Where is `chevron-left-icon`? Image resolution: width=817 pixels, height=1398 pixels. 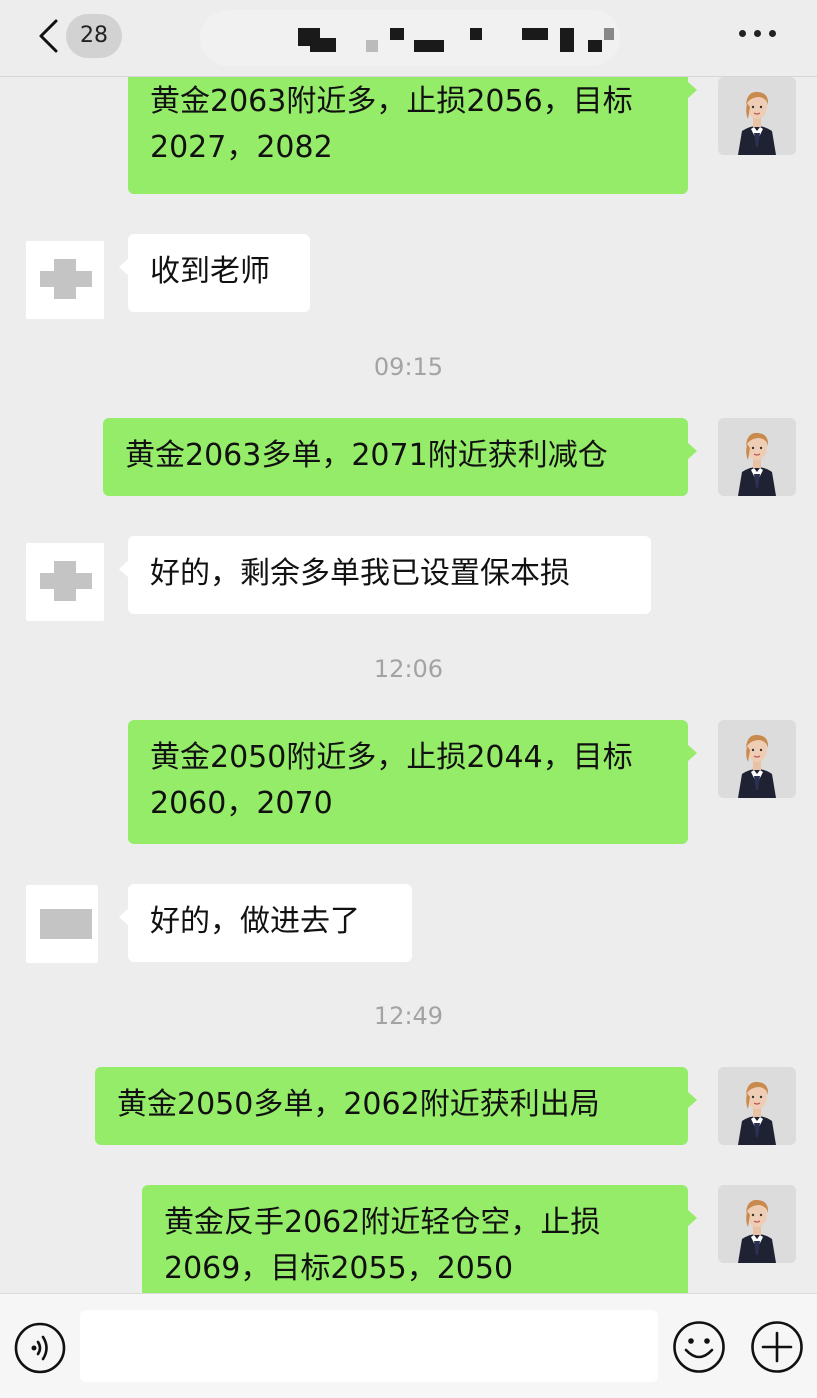
chevron-left-icon is located at coordinates (48, 36).